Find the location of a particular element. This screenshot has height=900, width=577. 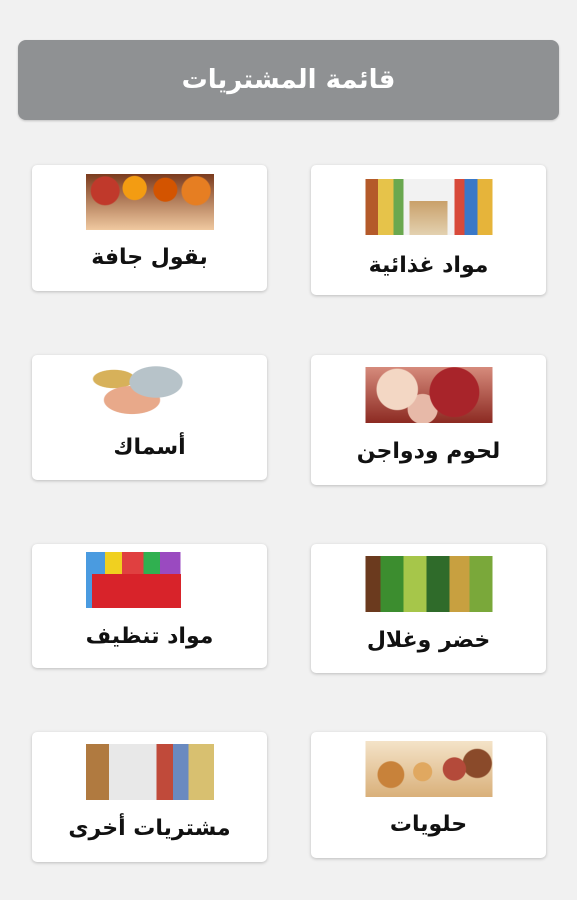

category-label: حلويات is located at coordinates (428, 824).